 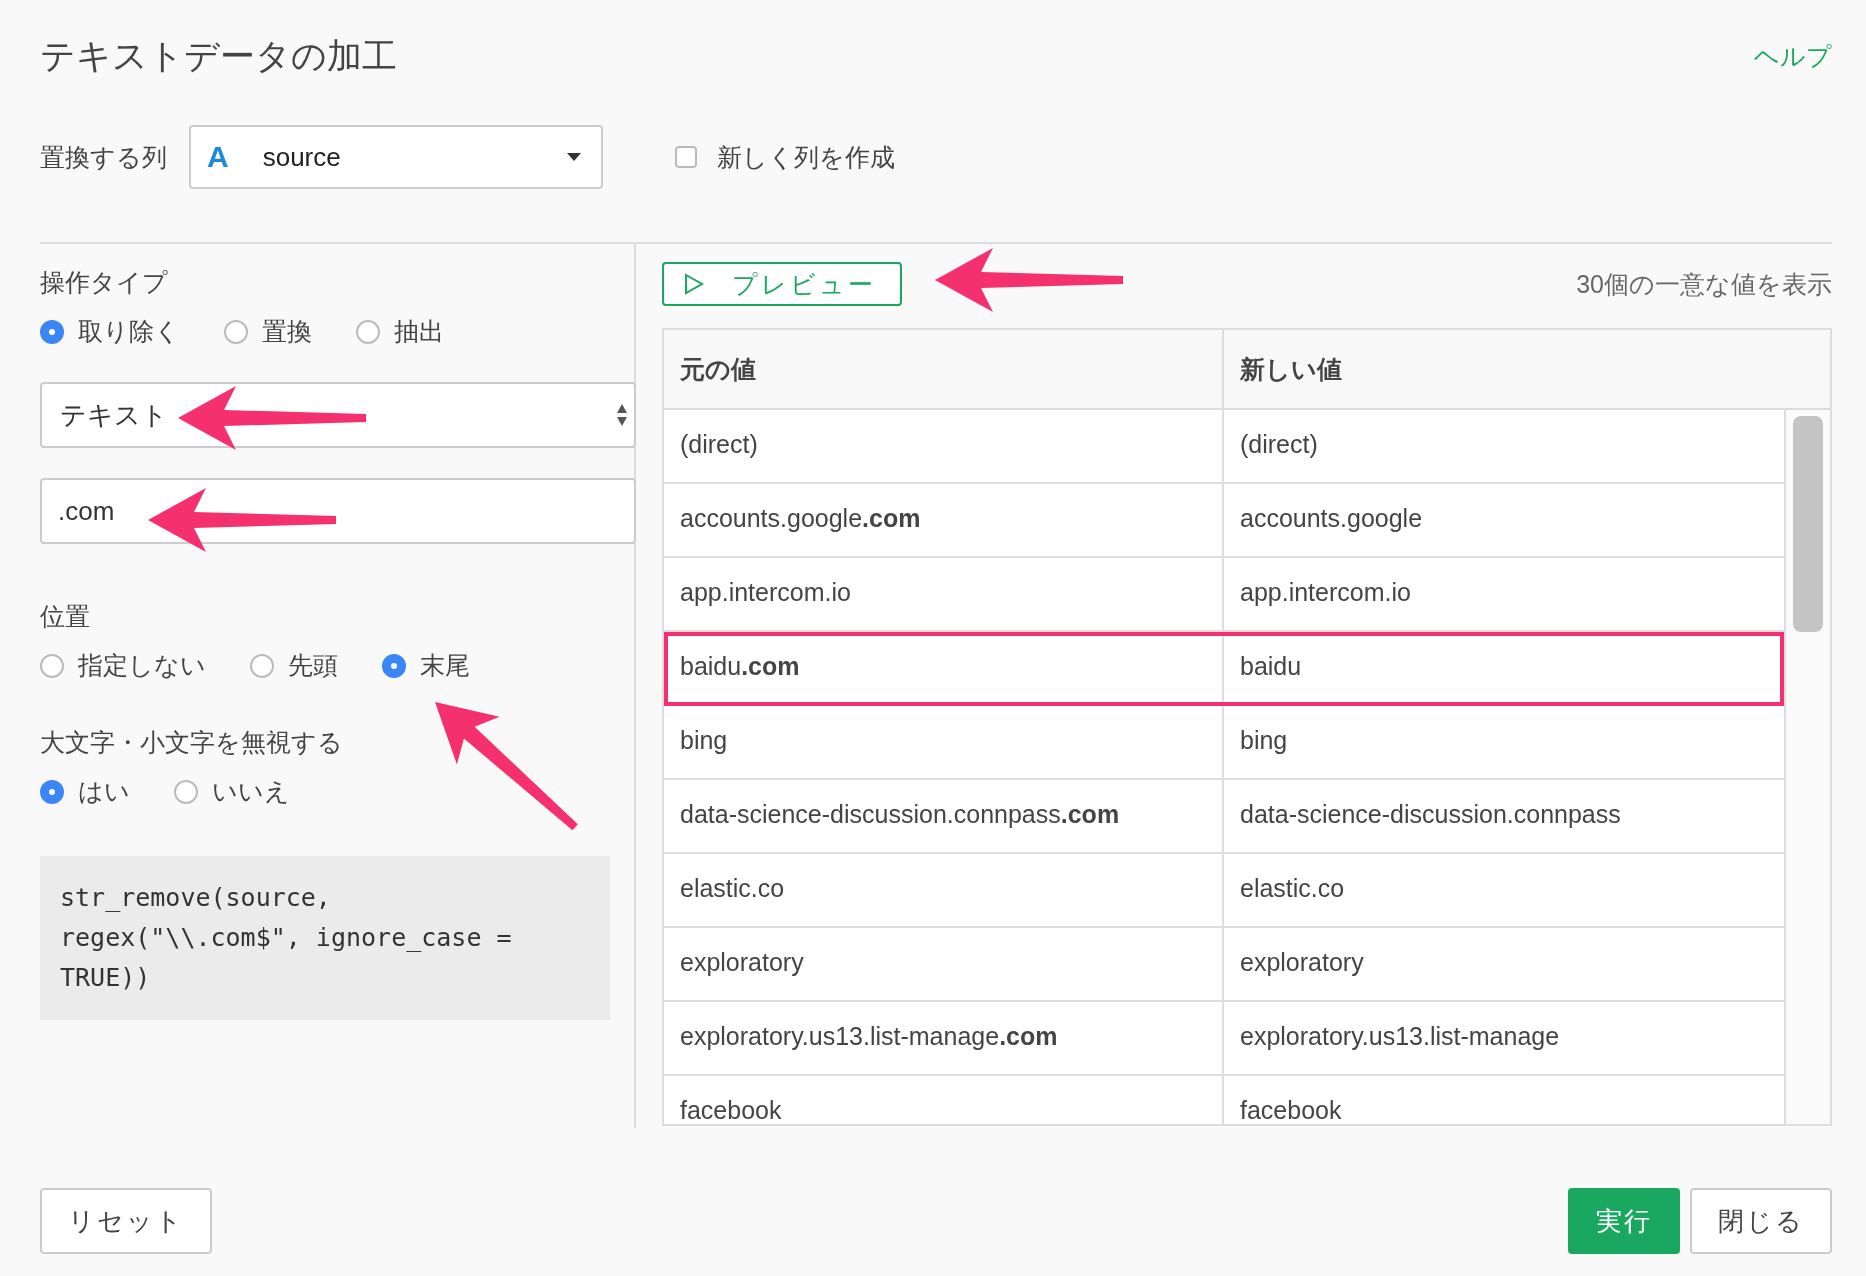 I want to click on section-label: 位置, so click(x=65, y=616).